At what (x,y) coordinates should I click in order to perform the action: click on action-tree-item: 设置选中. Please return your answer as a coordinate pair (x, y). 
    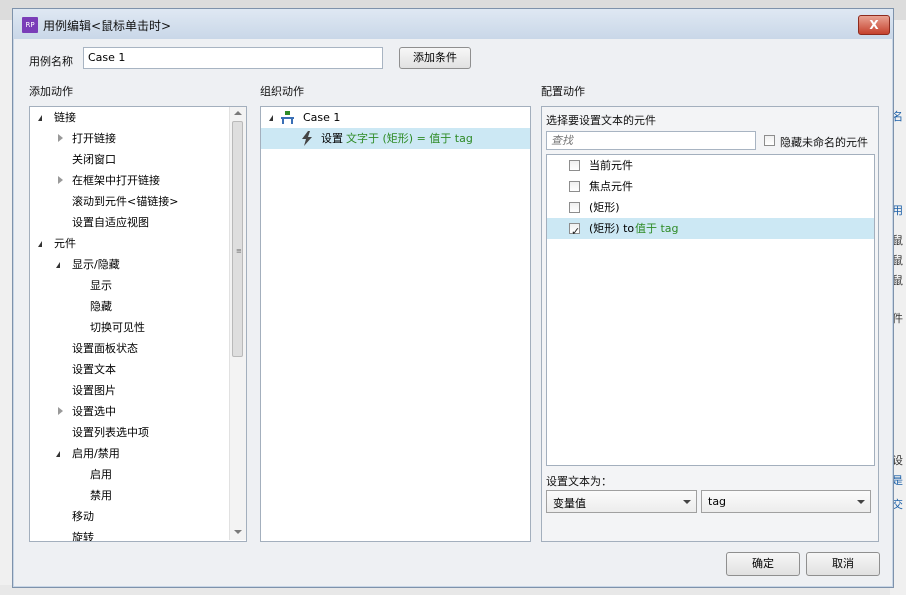
    Looking at the image, I should click on (129, 411).